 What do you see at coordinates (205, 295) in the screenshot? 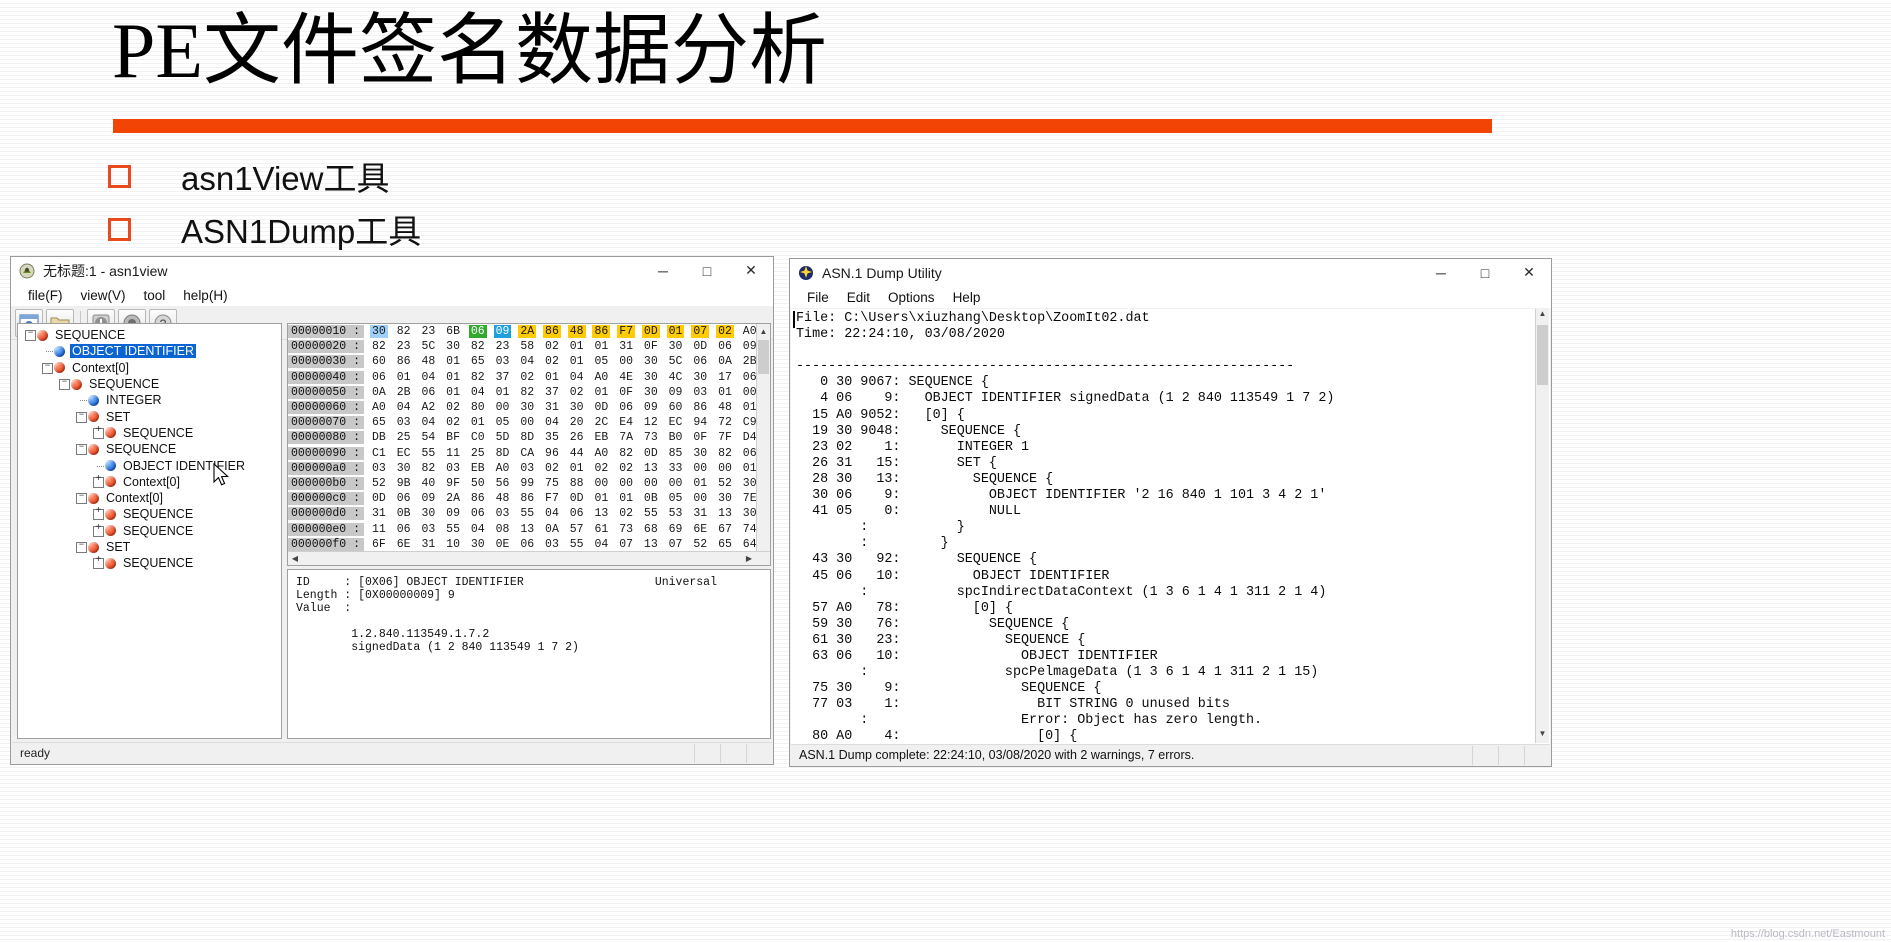
I see `menu-item-help: help(H)` at bounding box center [205, 295].